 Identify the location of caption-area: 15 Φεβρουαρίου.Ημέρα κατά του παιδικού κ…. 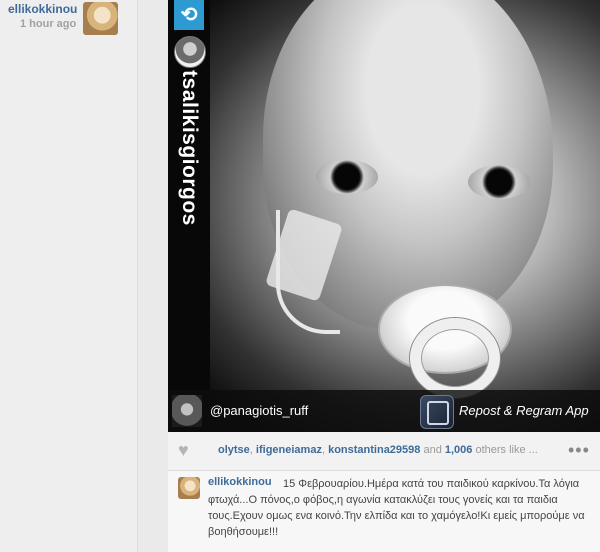
(384, 511).